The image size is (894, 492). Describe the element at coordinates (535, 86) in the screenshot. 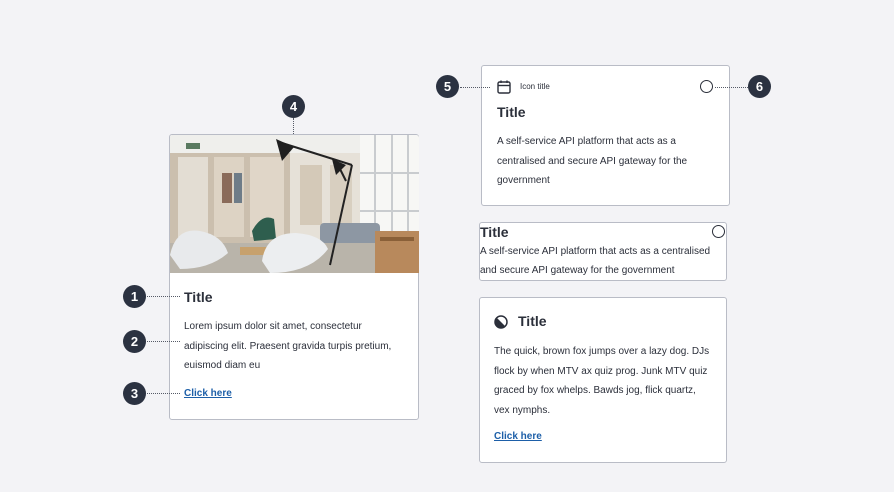

I see `icon-title: Icon title` at that location.